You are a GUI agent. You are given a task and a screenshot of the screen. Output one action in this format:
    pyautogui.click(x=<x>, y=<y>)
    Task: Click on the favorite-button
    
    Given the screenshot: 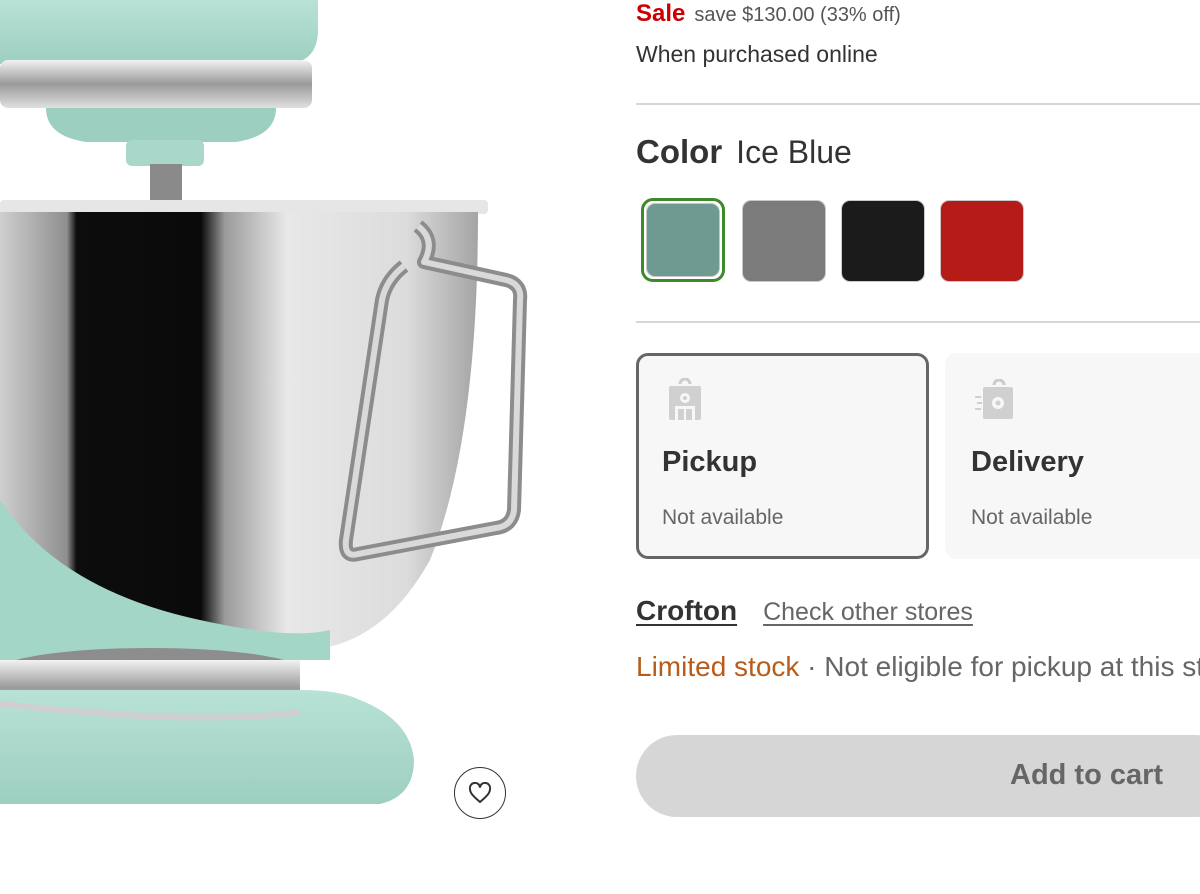 What is the action you would take?
    pyautogui.click(x=480, y=793)
    